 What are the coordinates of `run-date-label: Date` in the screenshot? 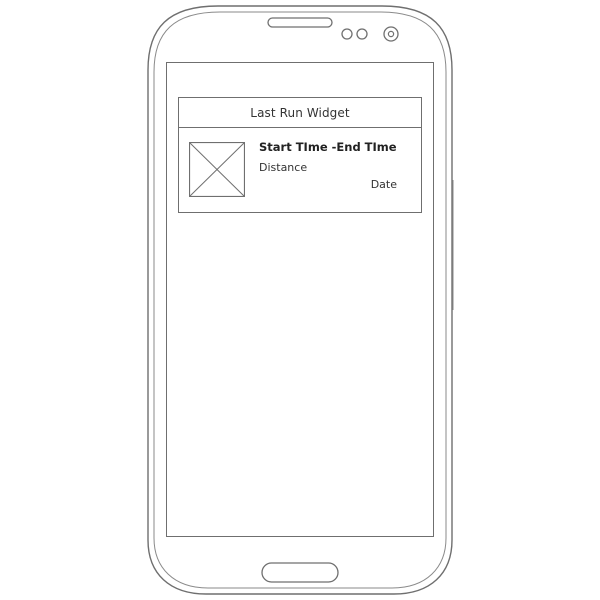 It's located at (383, 184).